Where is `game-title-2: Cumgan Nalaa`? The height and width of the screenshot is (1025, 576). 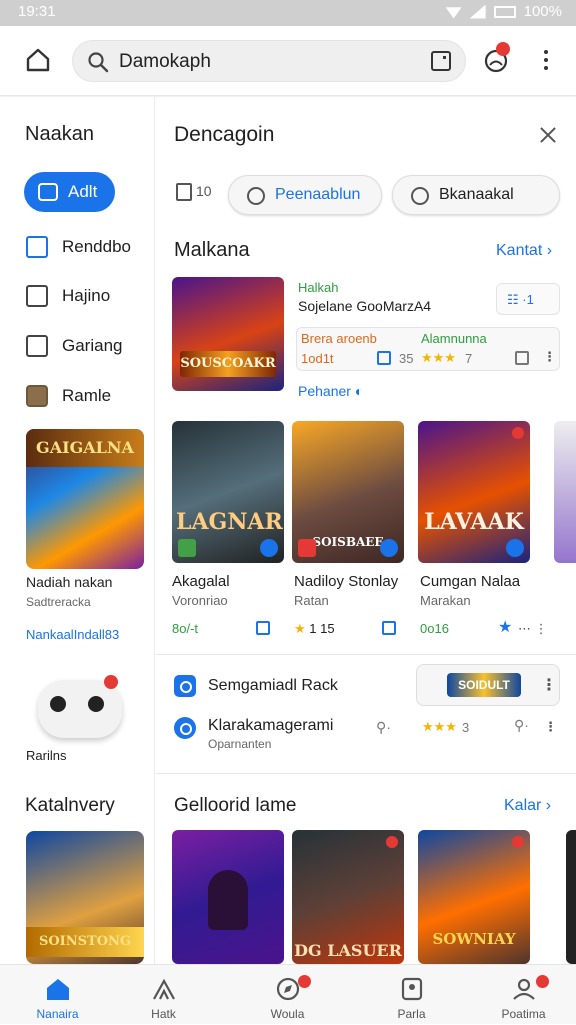
game-title-2: Cumgan Nalaa is located at coordinates (470, 581).